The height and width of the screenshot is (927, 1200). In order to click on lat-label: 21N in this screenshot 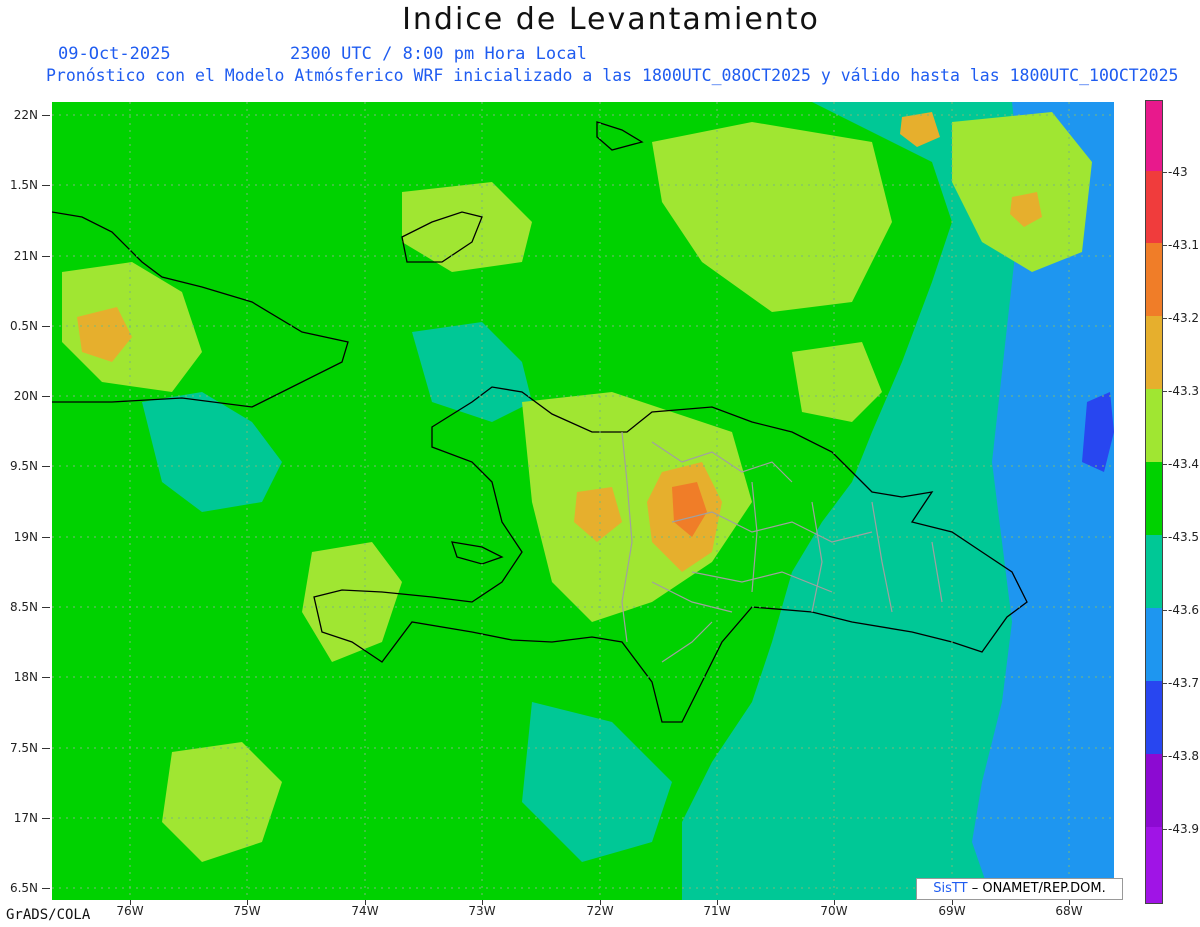, I will do `click(25, 256)`.